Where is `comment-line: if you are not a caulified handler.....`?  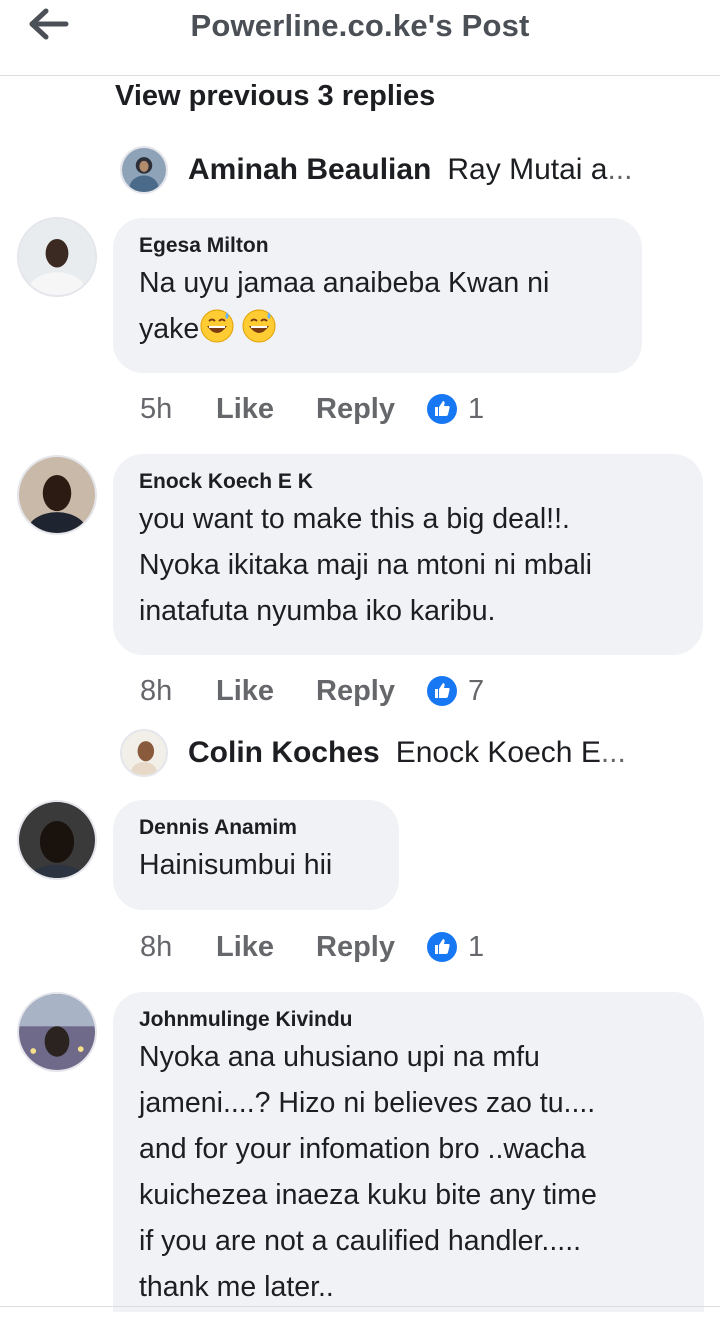 comment-line: if you are not a caulified handler..... is located at coordinates (360, 1241).